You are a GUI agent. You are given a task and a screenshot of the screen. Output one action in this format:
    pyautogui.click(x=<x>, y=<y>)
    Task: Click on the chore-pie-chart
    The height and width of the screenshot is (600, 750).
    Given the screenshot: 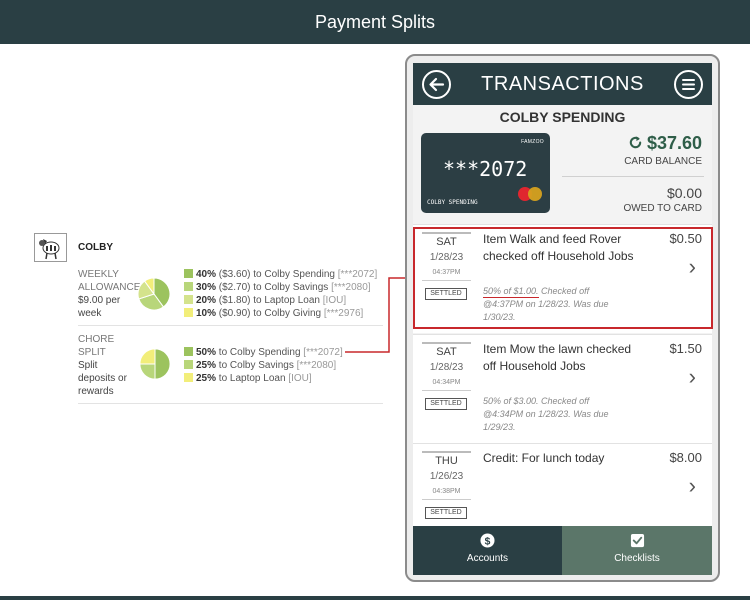 What is the action you would take?
    pyautogui.click(x=155, y=364)
    